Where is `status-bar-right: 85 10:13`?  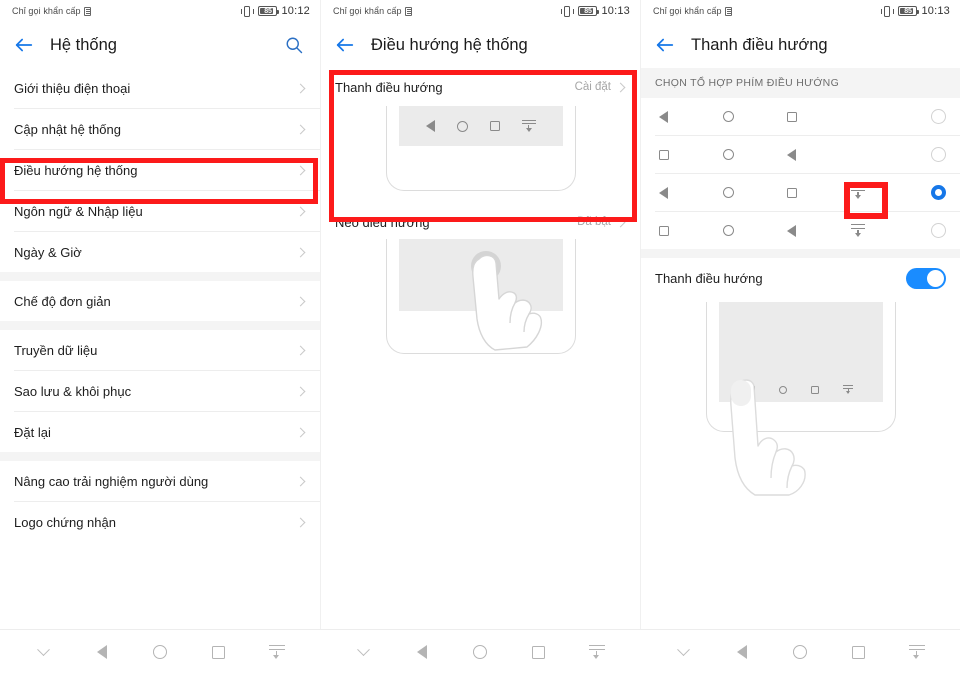 status-bar-right: 85 10:13 is located at coordinates (915, 11).